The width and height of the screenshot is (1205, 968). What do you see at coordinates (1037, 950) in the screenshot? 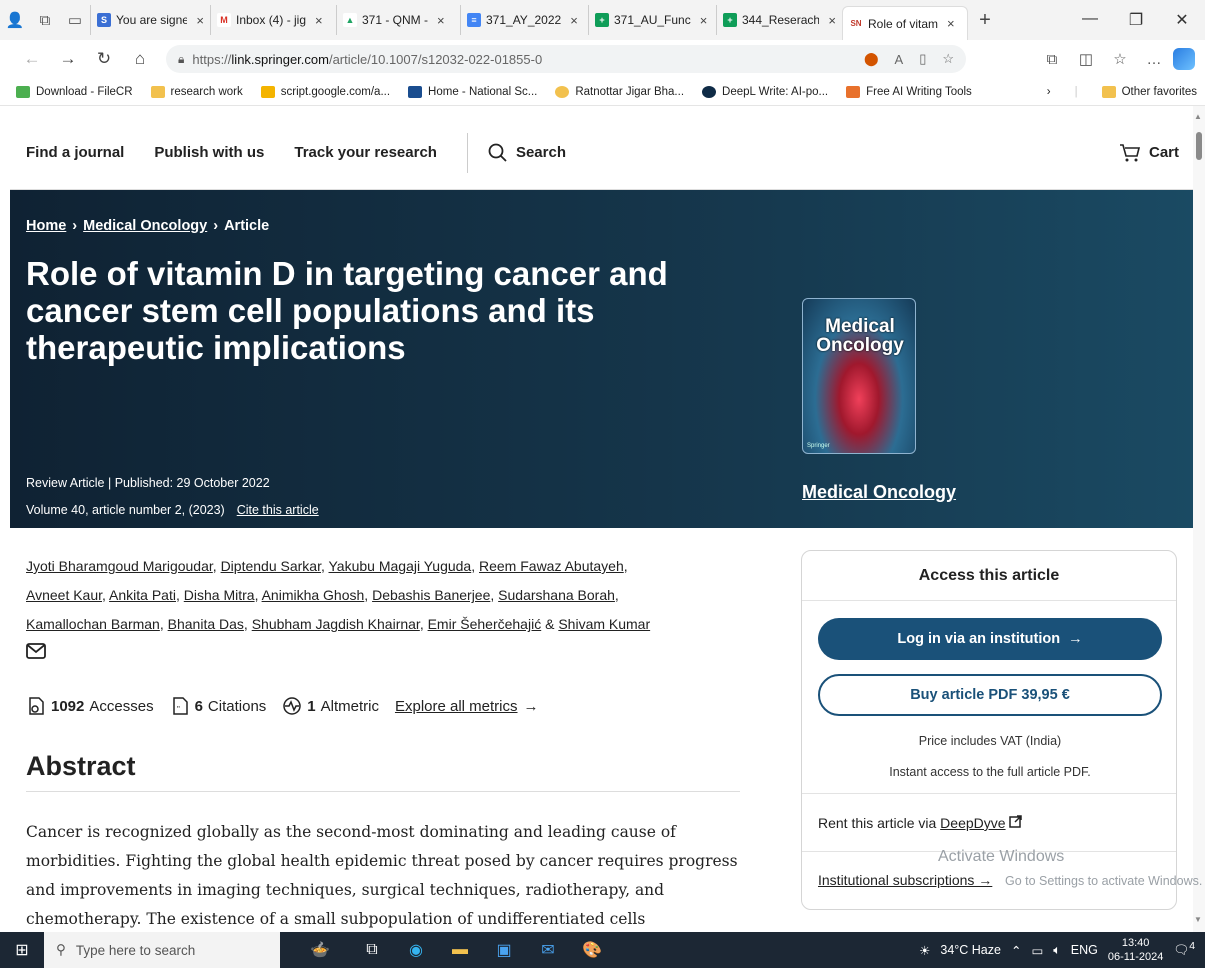
I see `network-icon: ▭` at bounding box center [1037, 950].